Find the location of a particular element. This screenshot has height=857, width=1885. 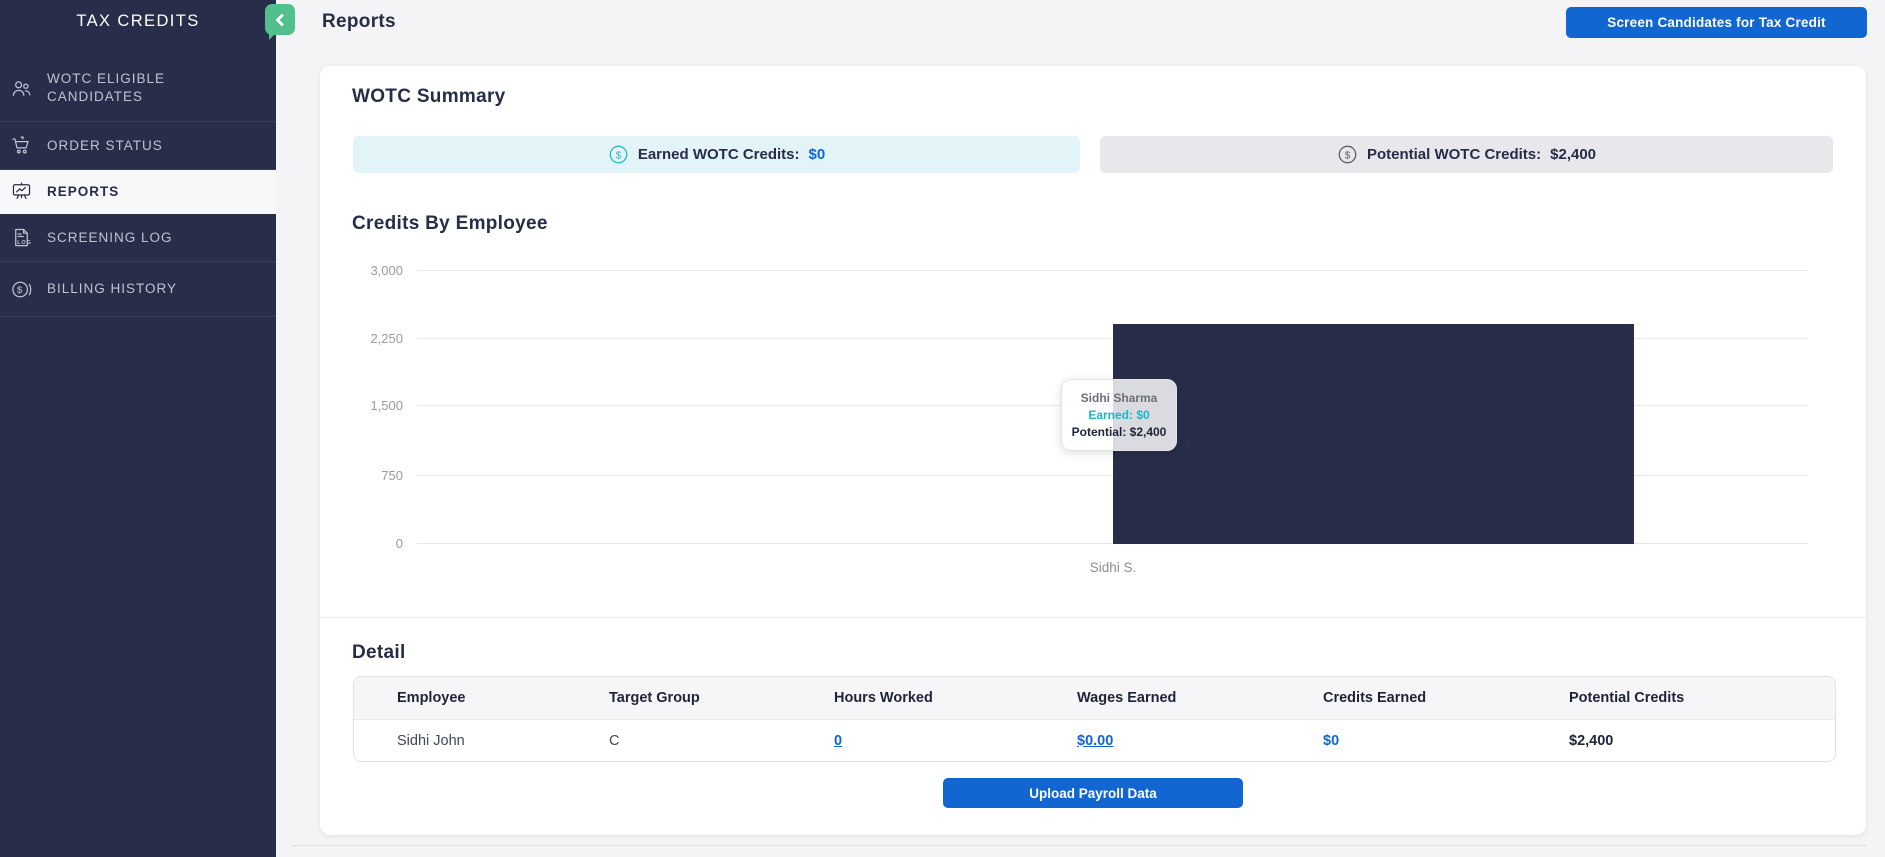

y-axis-tick: 0 is located at coordinates (399, 543).